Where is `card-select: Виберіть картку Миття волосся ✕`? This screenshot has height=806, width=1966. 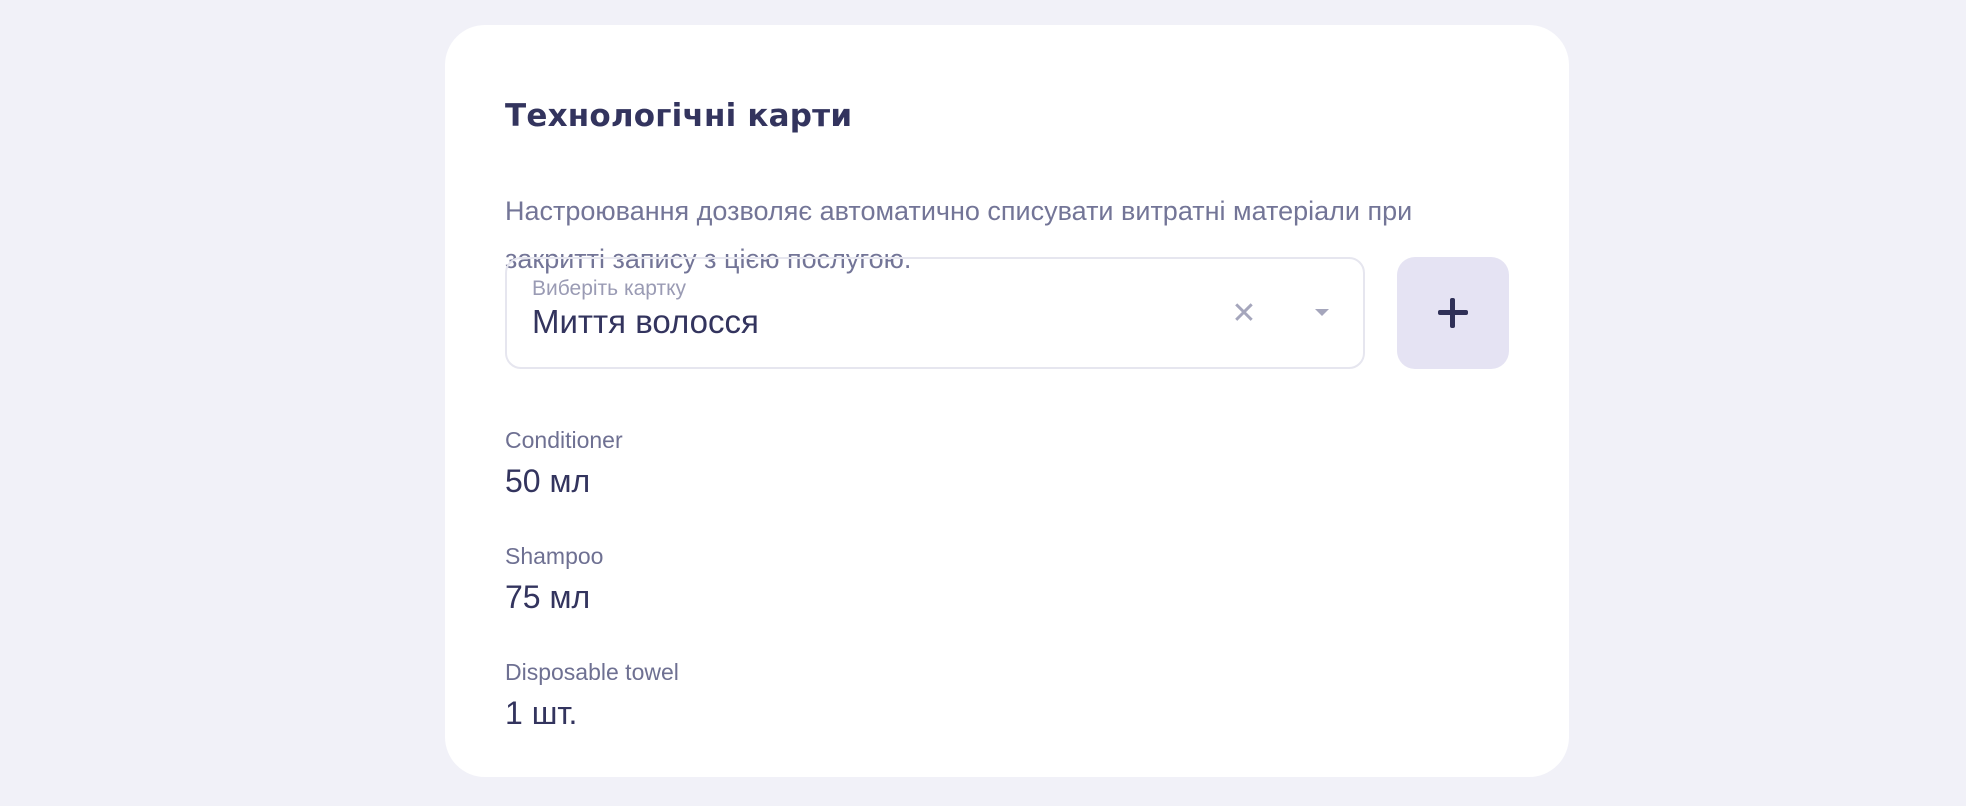
card-select: Виберіть картку Миття волосся ✕ is located at coordinates (935, 313).